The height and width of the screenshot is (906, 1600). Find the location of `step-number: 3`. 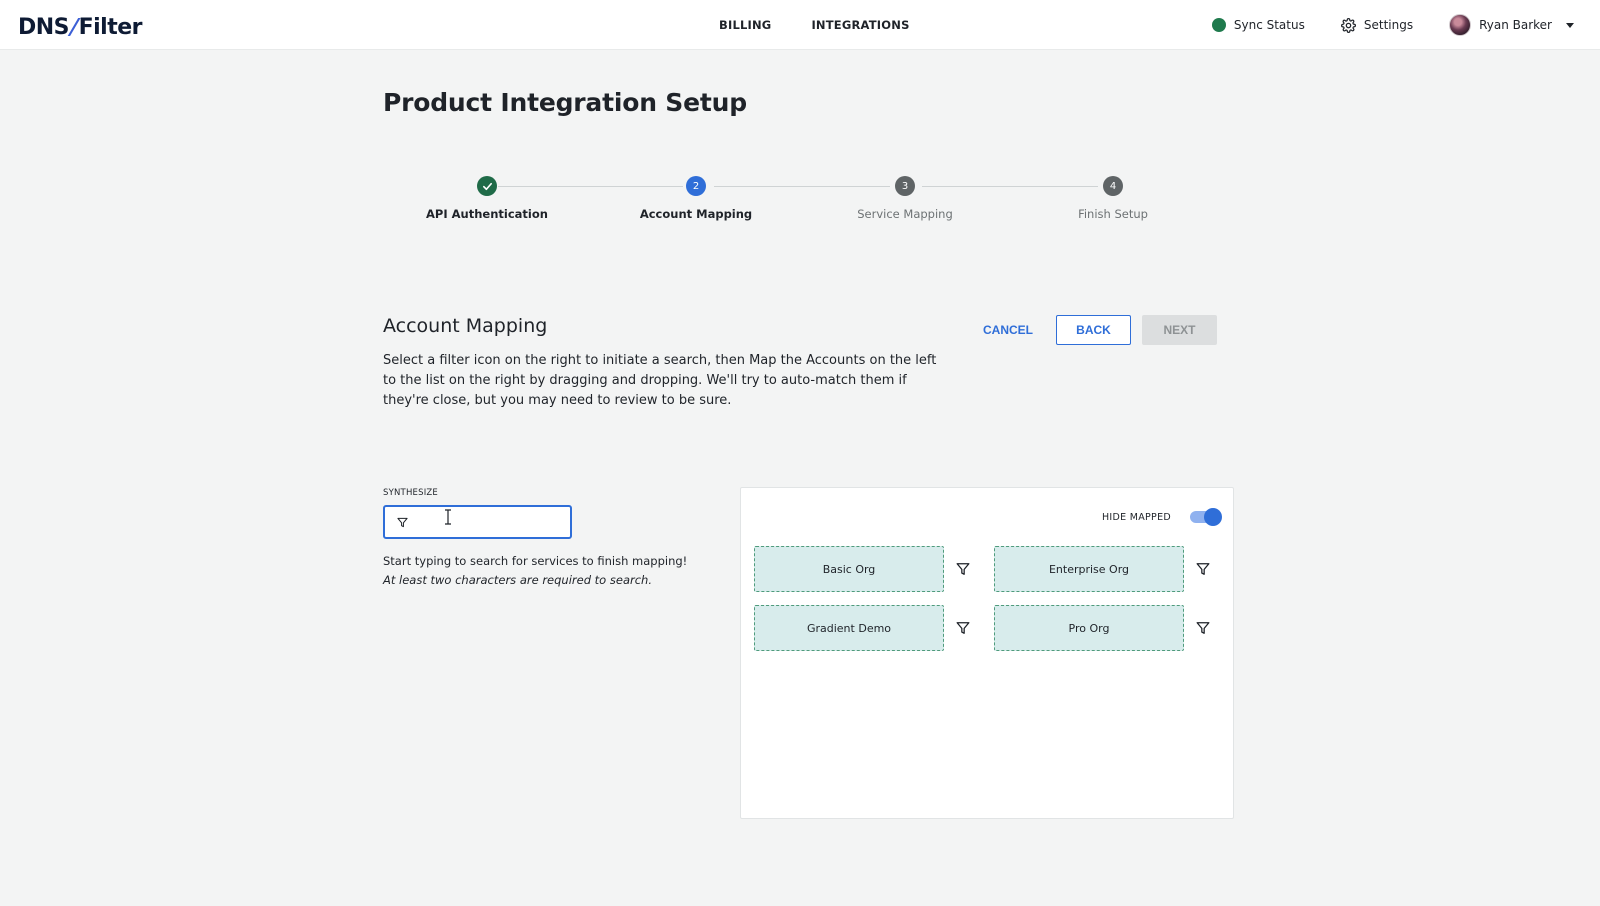

step-number: 3 is located at coordinates (905, 186).